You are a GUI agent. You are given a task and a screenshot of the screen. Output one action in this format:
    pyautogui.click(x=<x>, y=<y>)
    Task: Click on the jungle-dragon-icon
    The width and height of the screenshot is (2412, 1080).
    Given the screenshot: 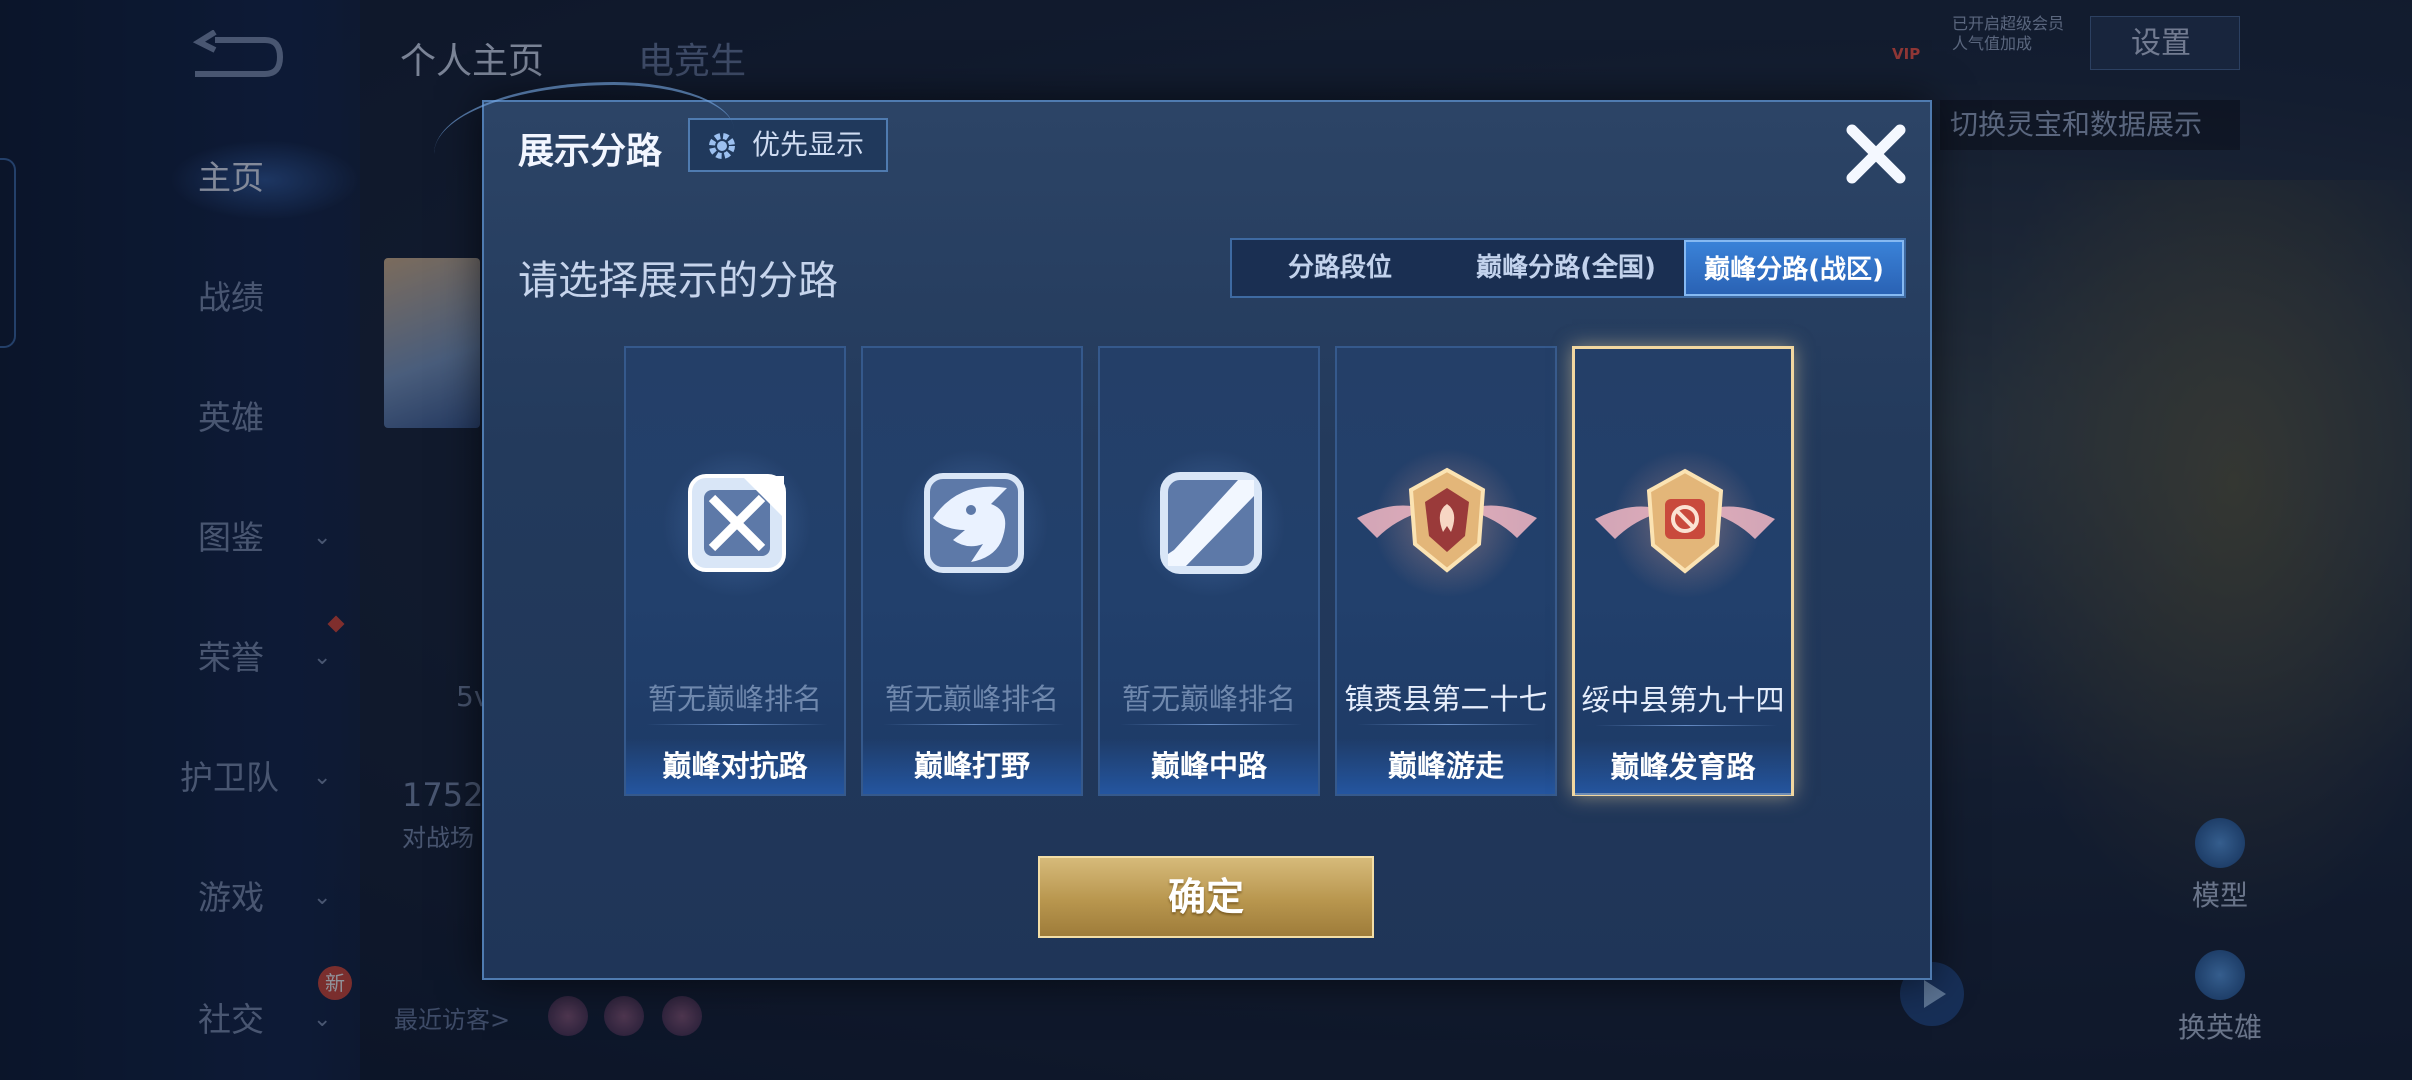 What is the action you would take?
    pyautogui.click(x=974, y=523)
    